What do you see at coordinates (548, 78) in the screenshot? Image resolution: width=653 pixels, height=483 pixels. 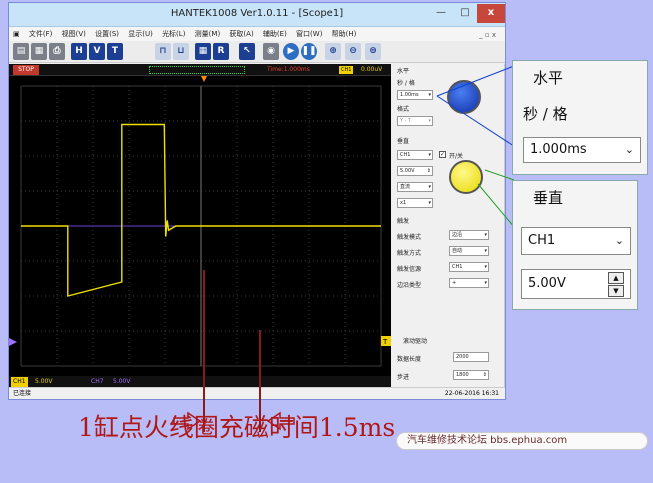 I see `zoom-horizontal-title: 水平` at bounding box center [548, 78].